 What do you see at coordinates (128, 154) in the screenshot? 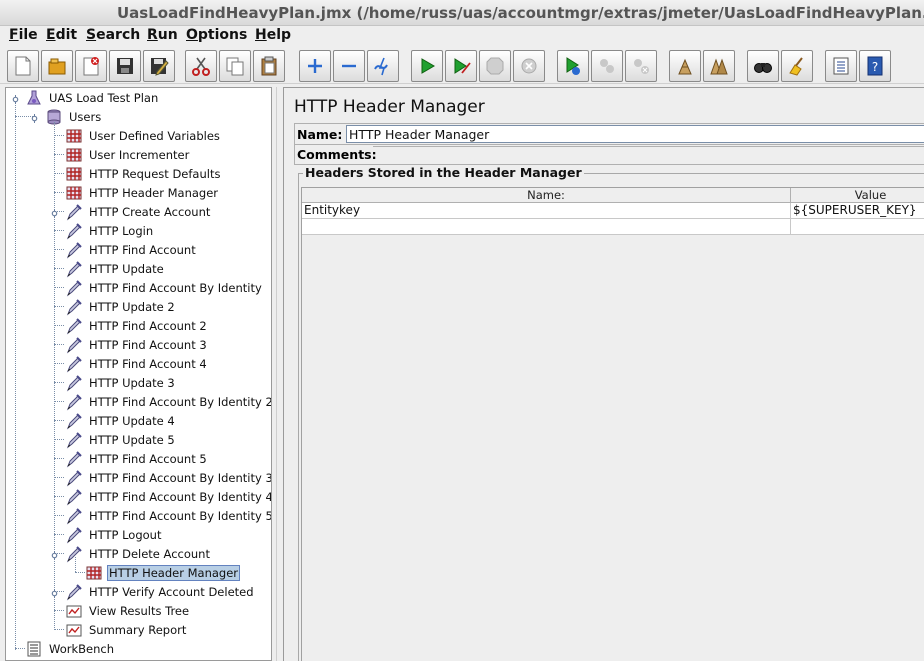
I see `tree-node: User Incrementer` at bounding box center [128, 154].